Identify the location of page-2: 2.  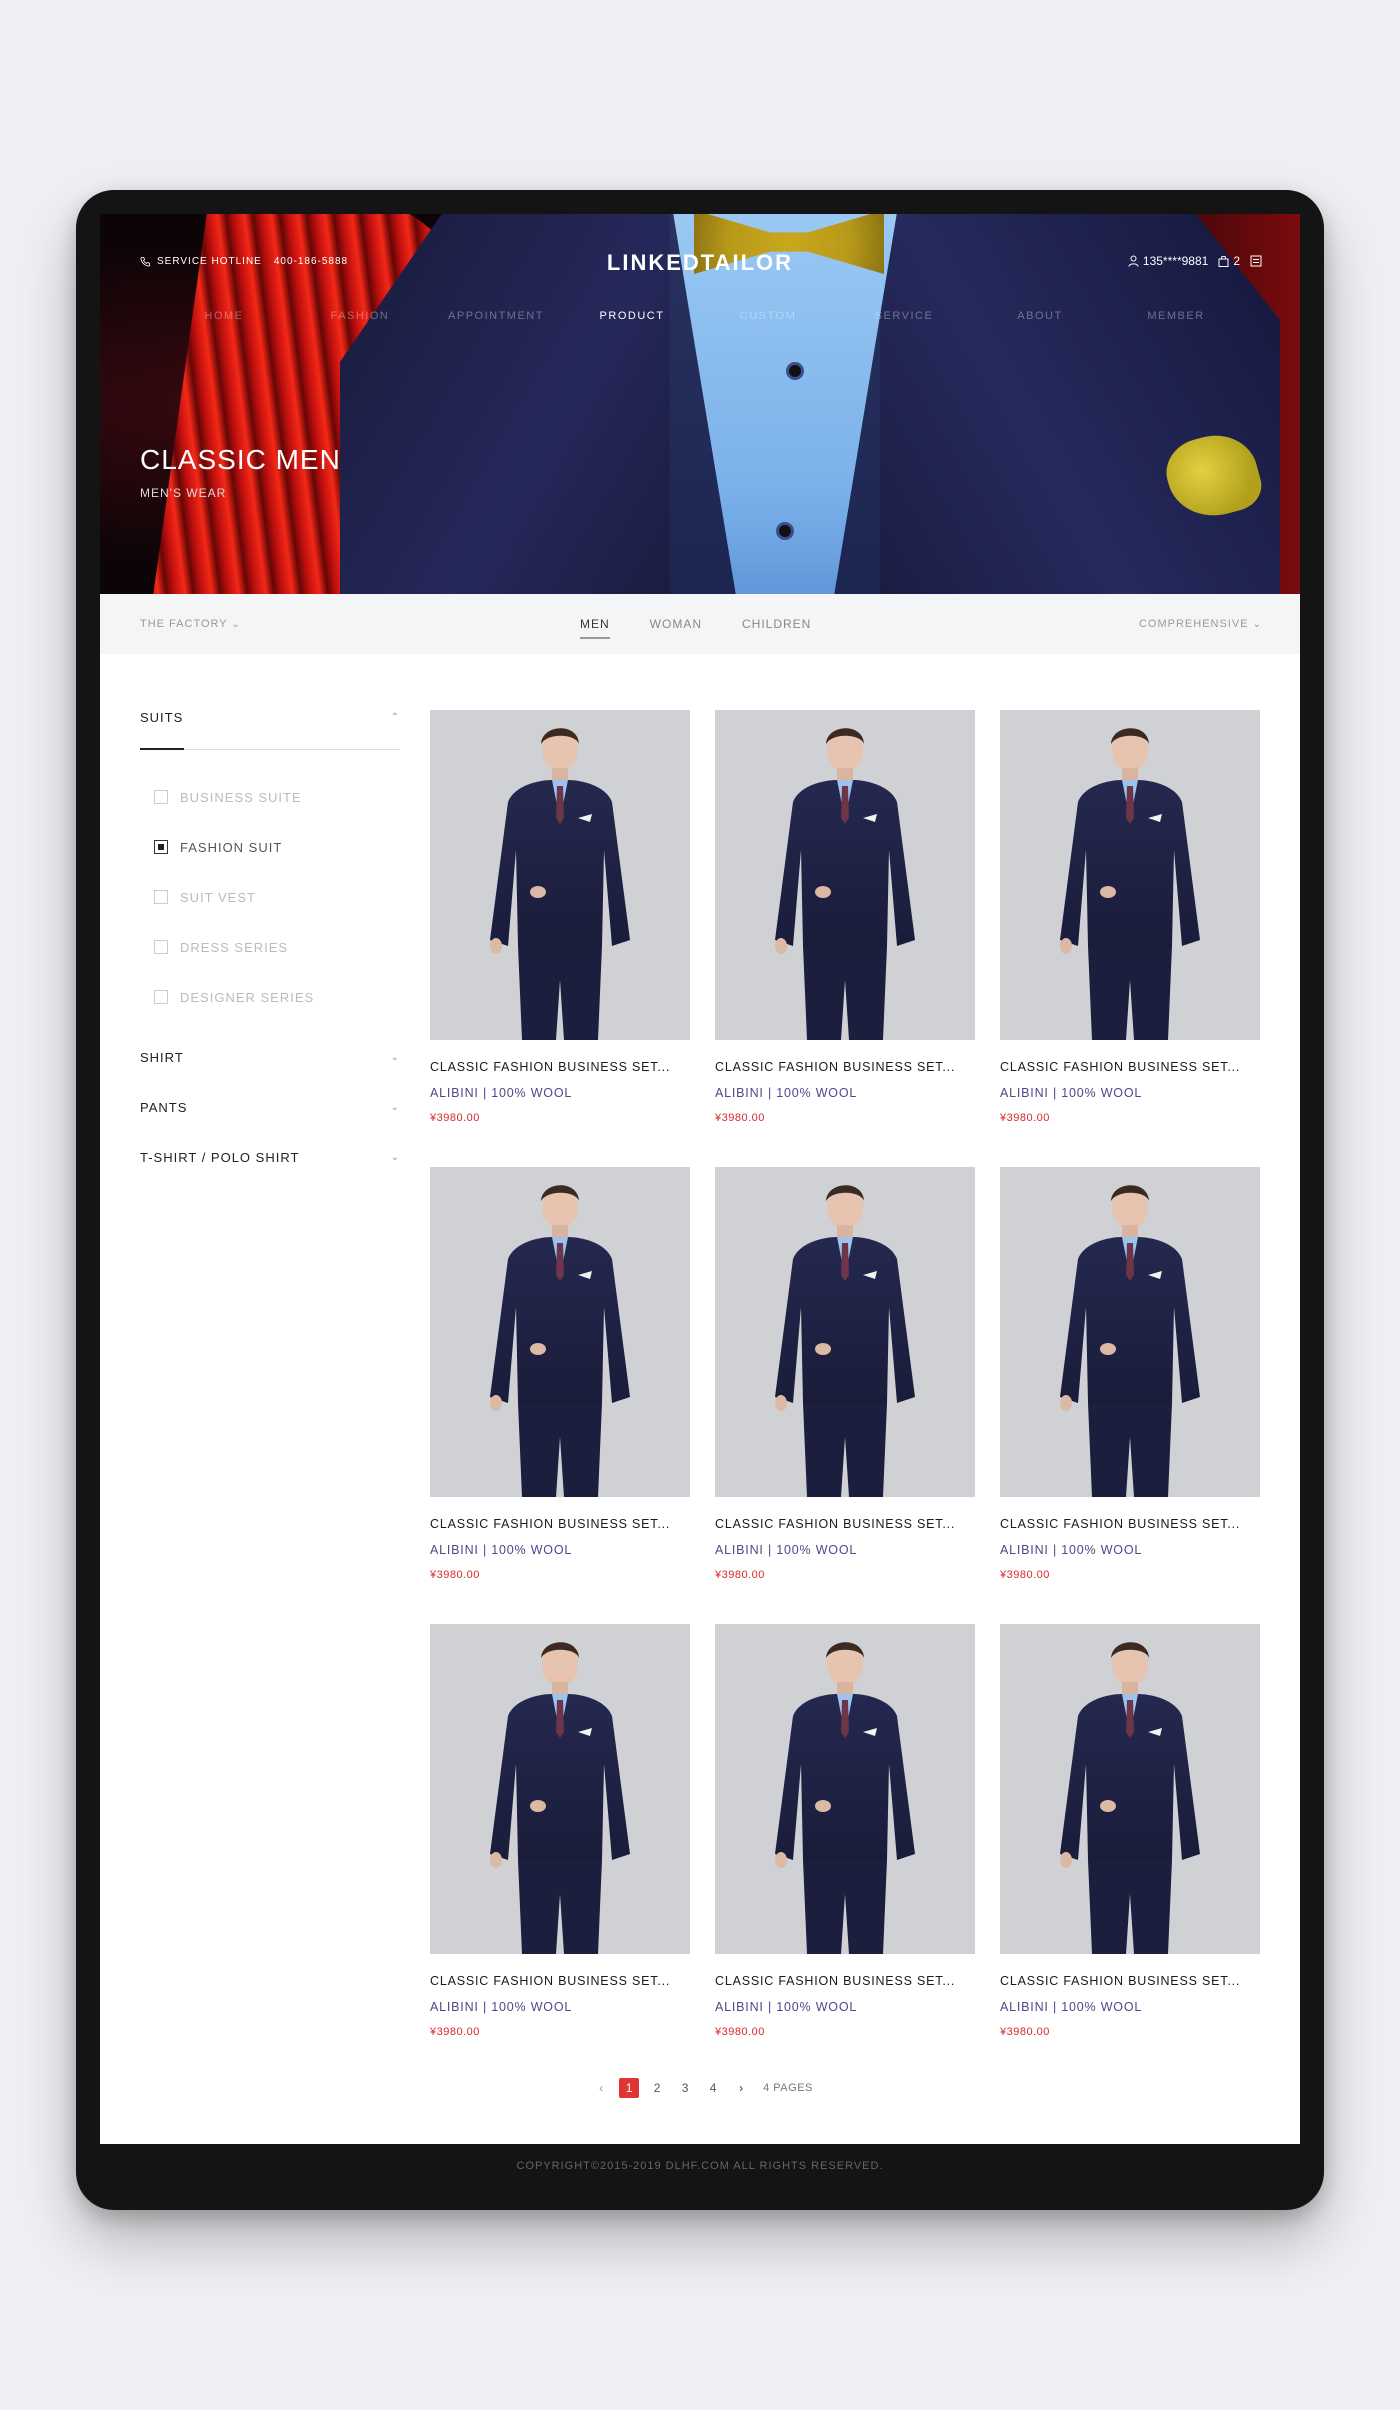
(657, 2088).